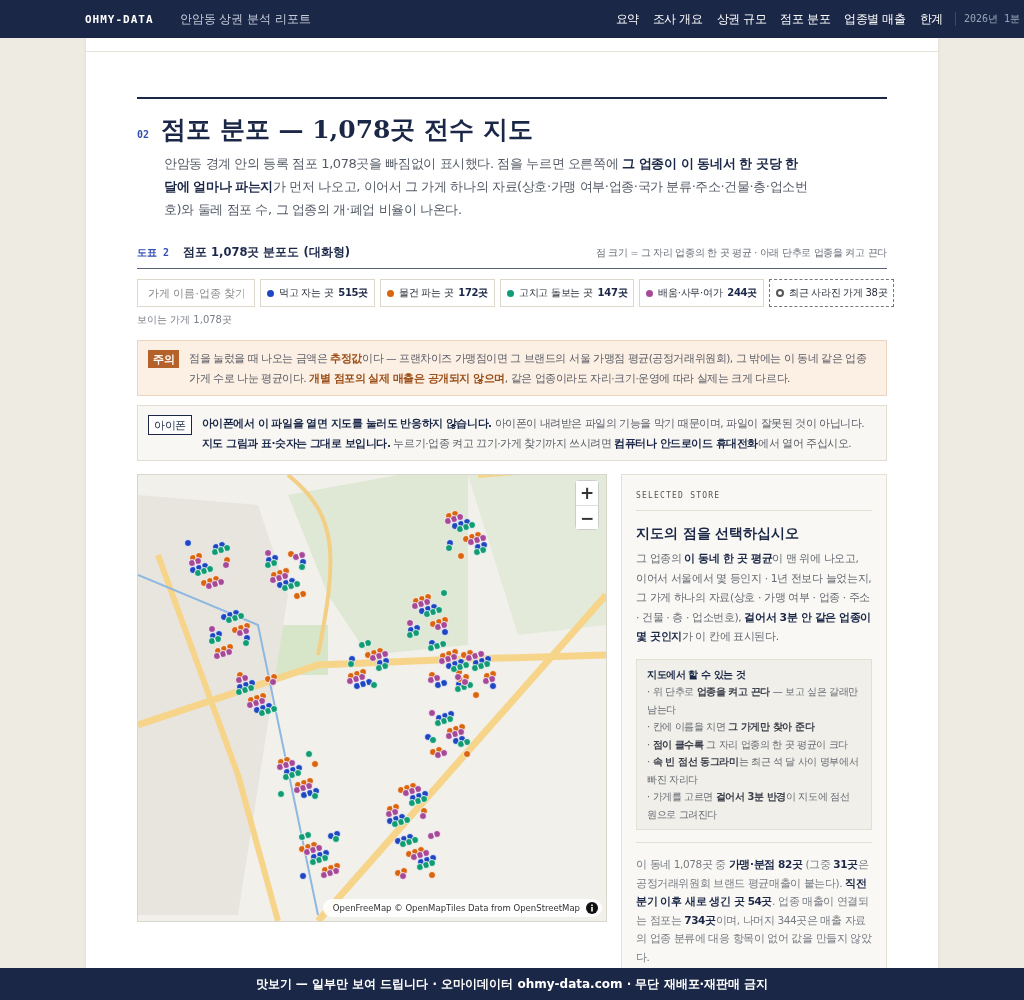 Image resolution: width=1024 pixels, height=1000 pixels. Describe the element at coordinates (486, 187) in the screenshot. I see `lead-paragraph: 안암동 경계 안의 등록 점포 1,078곳을 빠짐없이 표시했다. 점을 누르면 오른쪽에 그 업종이 이 동네서 한 곳당 한 달에 얼마나 파는지가 먼저 나오고, 이어서 그 가게 하나의 자료(상호·가맹 여부·업종·국가 분류·주소·건물·층·업소번호)와 둘레 점포 수, 그 업종의 개·폐업 비율이 나온다.` at that location.